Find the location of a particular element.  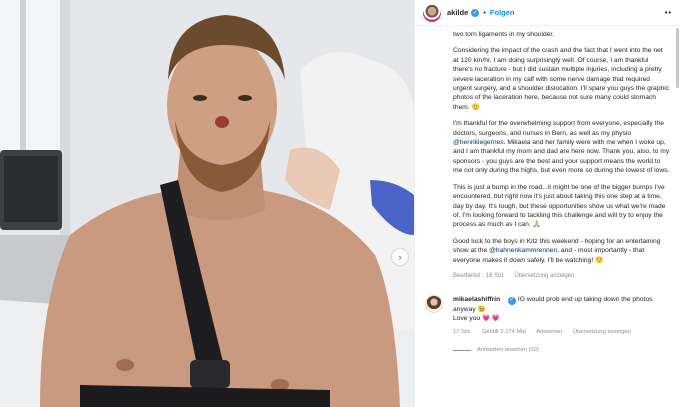

author-username: akilde is located at coordinates (457, 12).